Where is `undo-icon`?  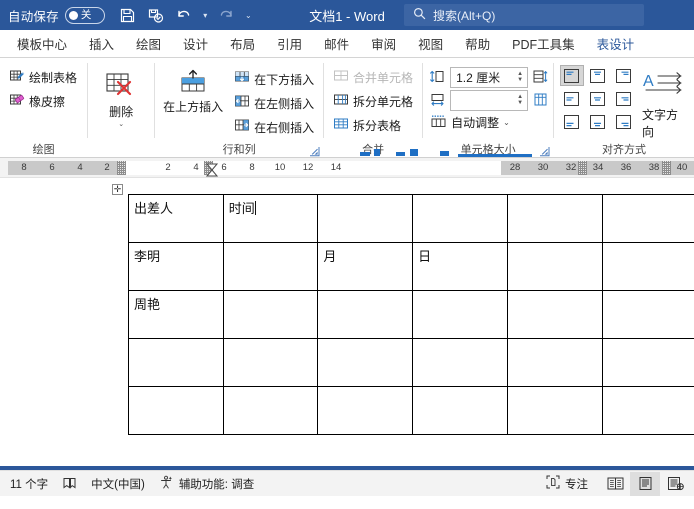
undo-icon is located at coordinates (184, 15).